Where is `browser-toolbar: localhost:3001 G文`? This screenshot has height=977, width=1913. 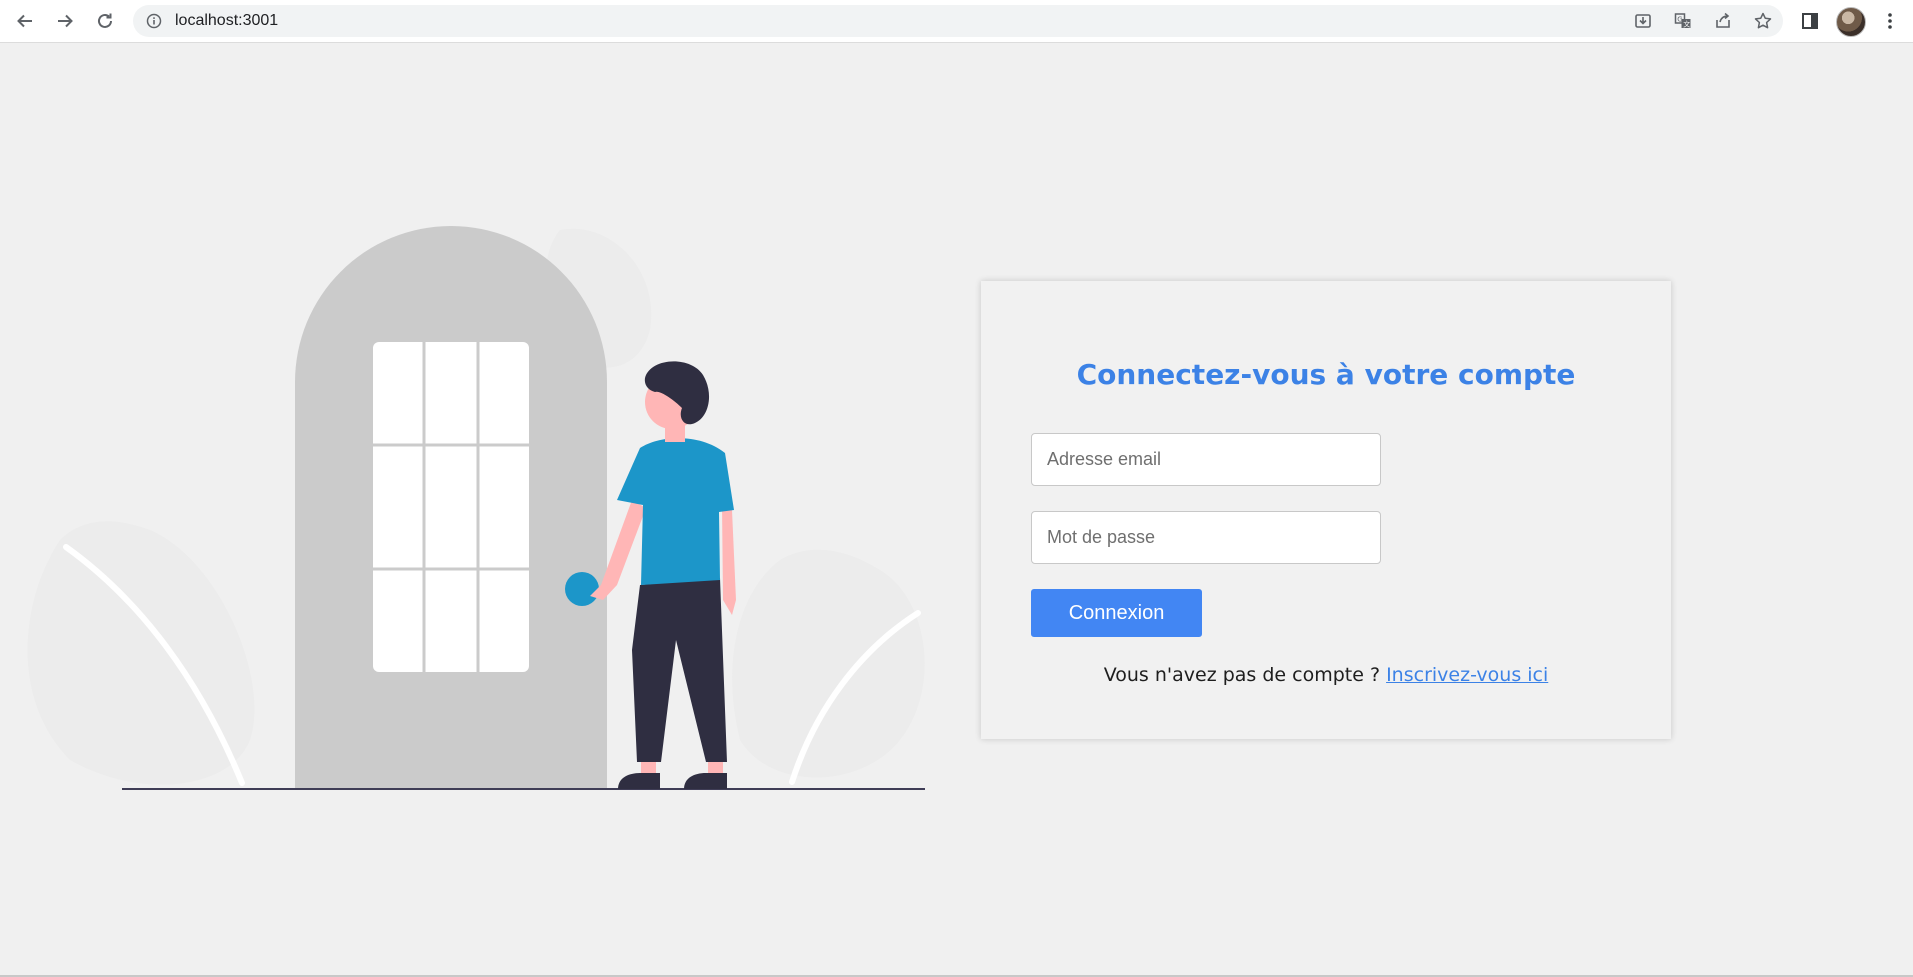 browser-toolbar: localhost:3001 G文 is located at coordinates (956, 21).